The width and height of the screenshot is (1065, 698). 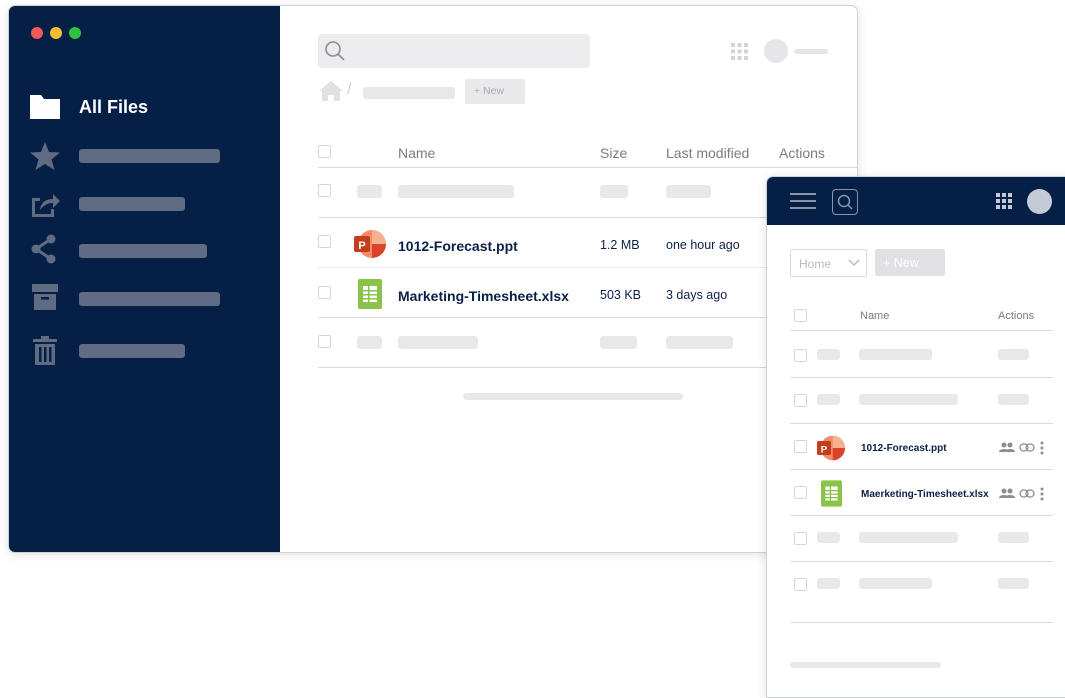 What do you see at coordinates (37, 33) in the screenshot?
I see `close-window-button` at bounding box center [37, 33].